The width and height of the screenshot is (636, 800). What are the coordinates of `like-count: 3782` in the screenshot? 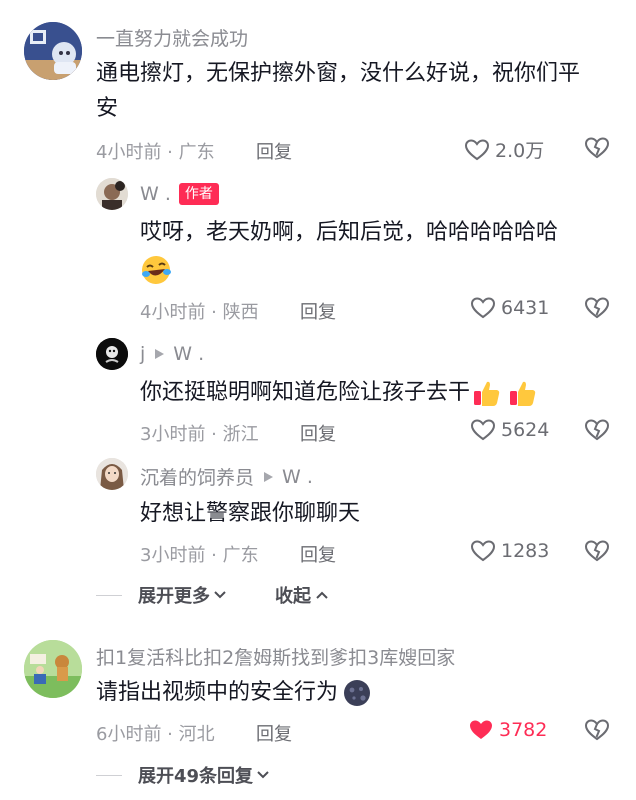 It's located at (523, 730).